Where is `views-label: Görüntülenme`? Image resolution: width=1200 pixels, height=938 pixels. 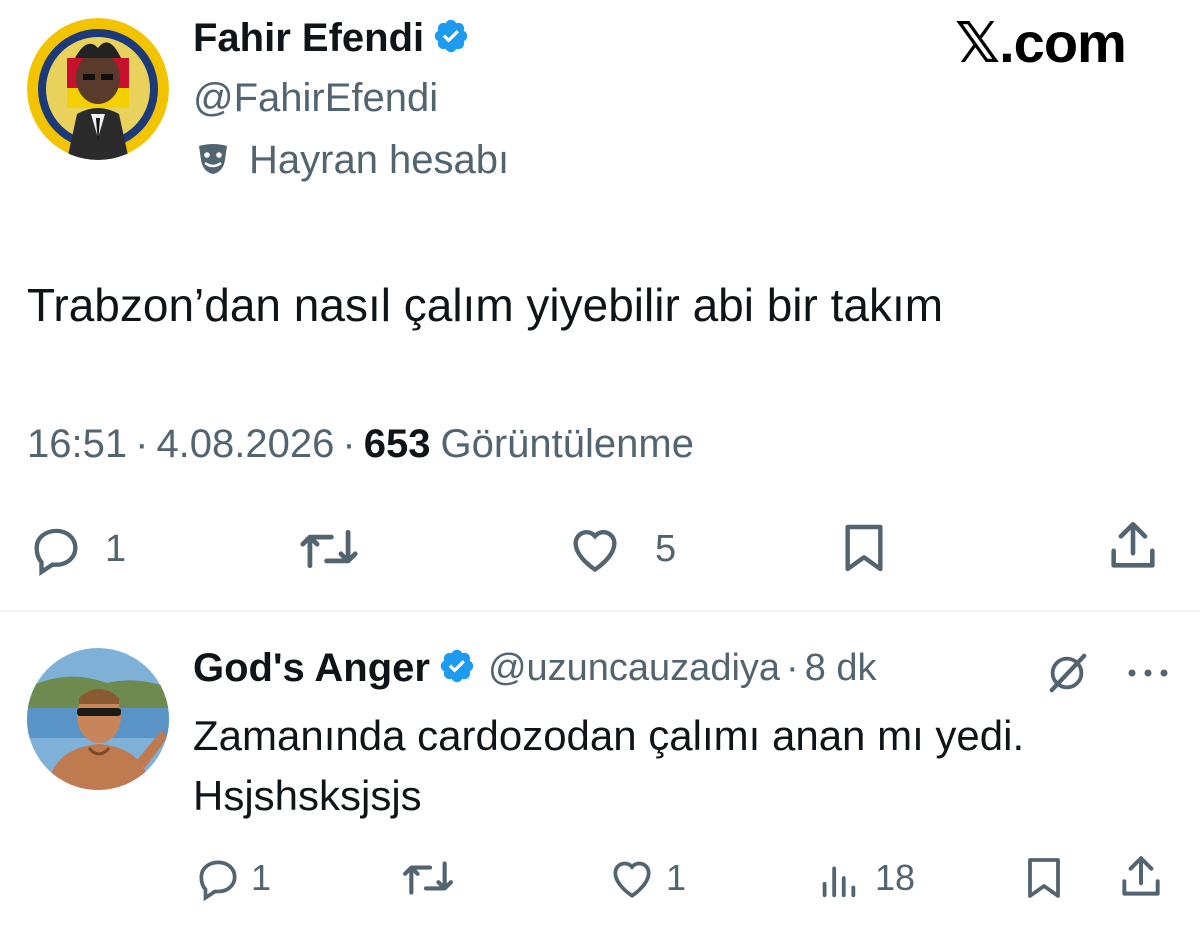 views-label: Görüntülenme is located at coordinates (567, 444).